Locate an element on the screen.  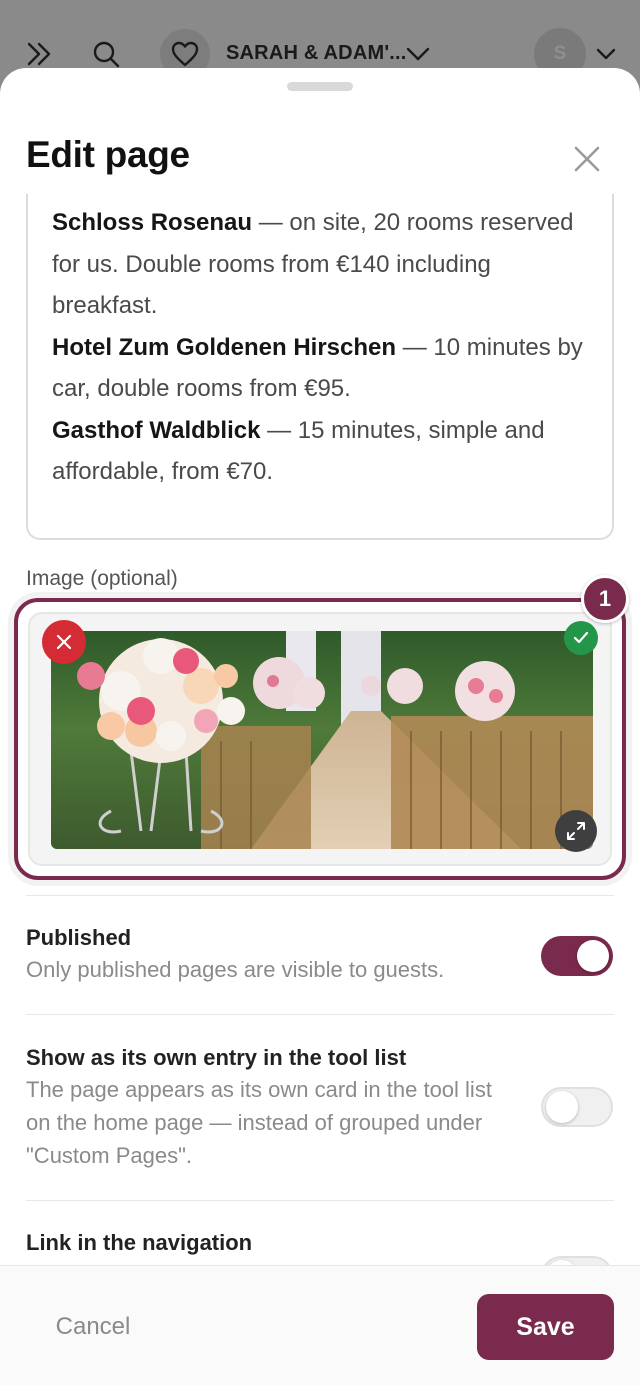
published-title: Published is located at coordinates (79, 937).